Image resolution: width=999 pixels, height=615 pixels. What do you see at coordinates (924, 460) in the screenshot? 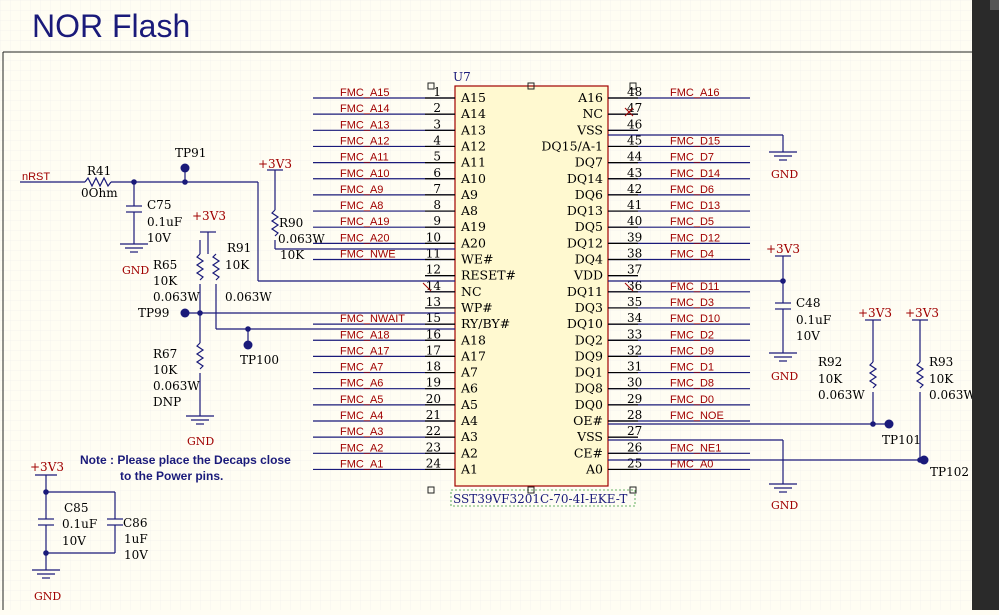
I see `tp102-dot` at bounding box center [924, 460].